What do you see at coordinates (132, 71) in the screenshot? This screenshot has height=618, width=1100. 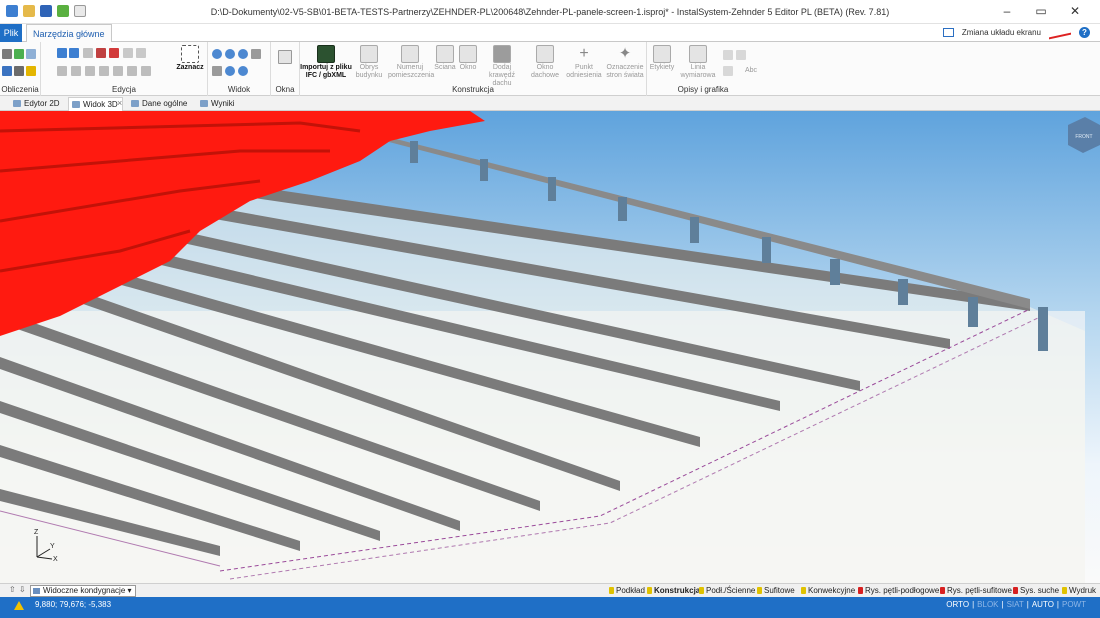 I see `array-icon` at bounding box center [132, 71].